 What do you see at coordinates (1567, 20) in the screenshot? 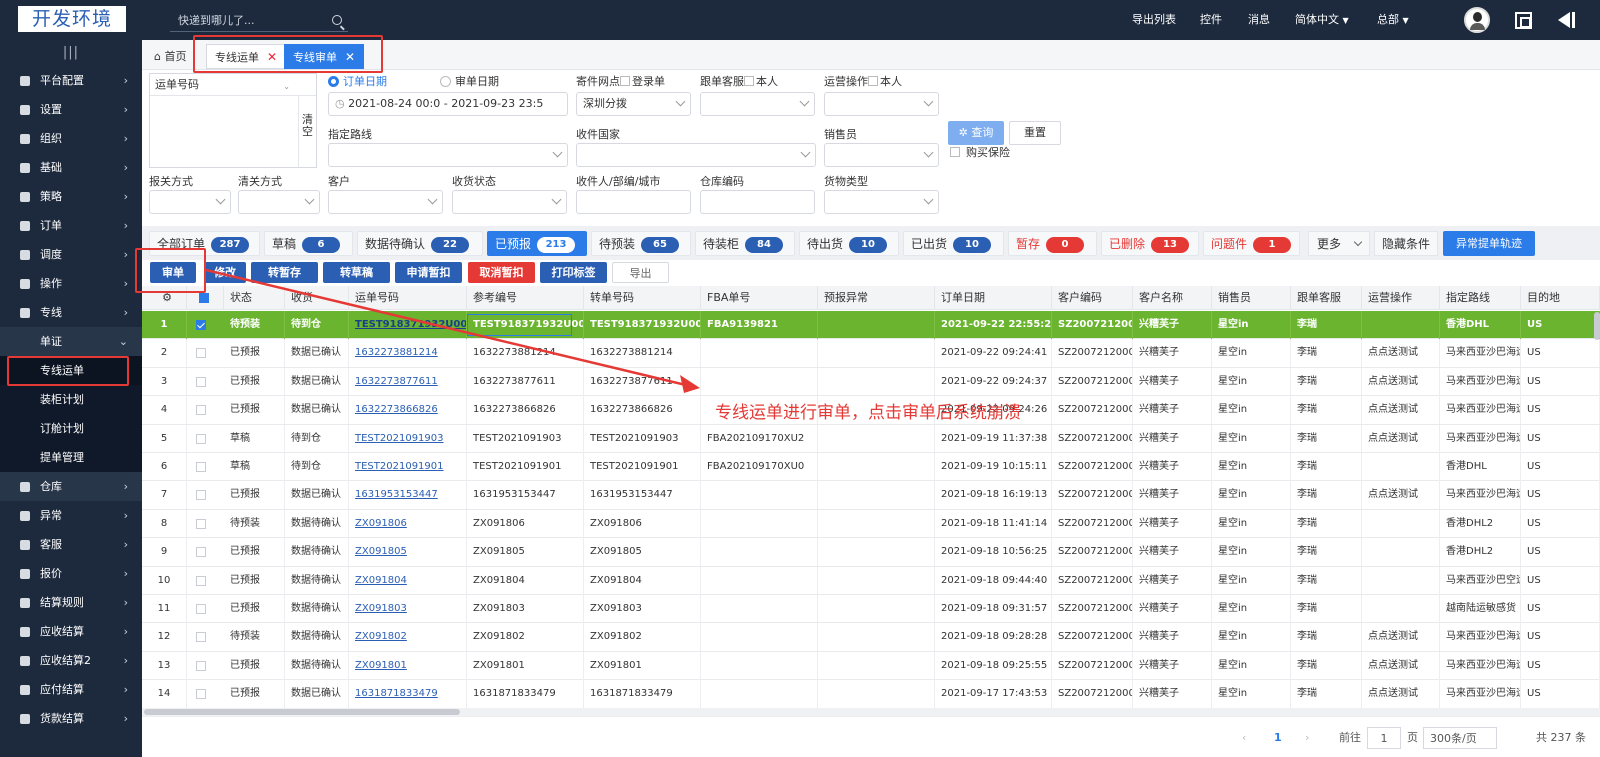
I see `collapse-icon` at bounding box center [1567, 20].